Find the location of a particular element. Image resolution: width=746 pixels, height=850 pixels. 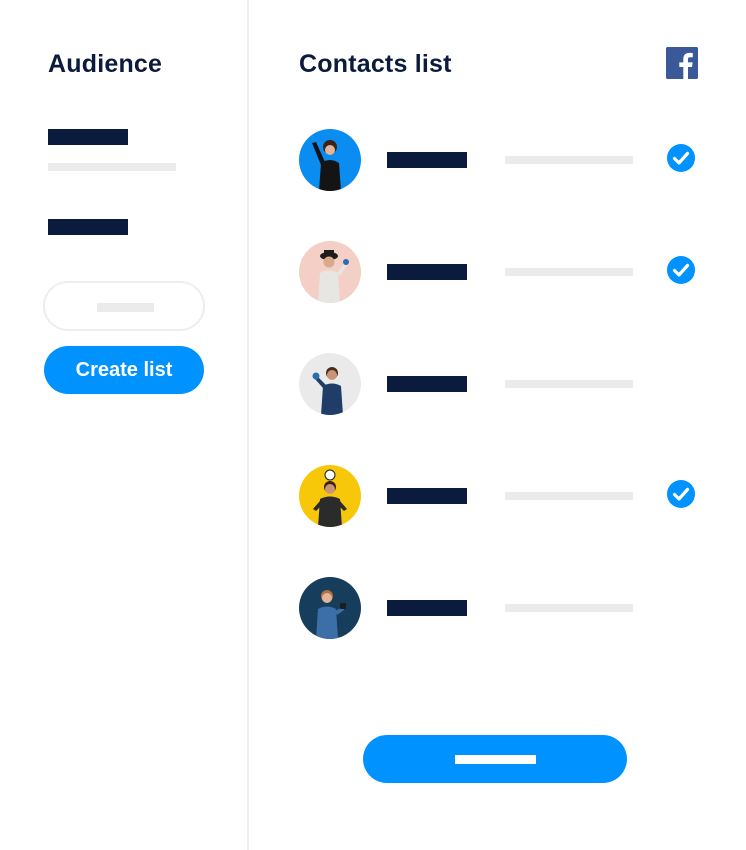

contacts-list-title: Contacts list is located at coordinates (375, 64).